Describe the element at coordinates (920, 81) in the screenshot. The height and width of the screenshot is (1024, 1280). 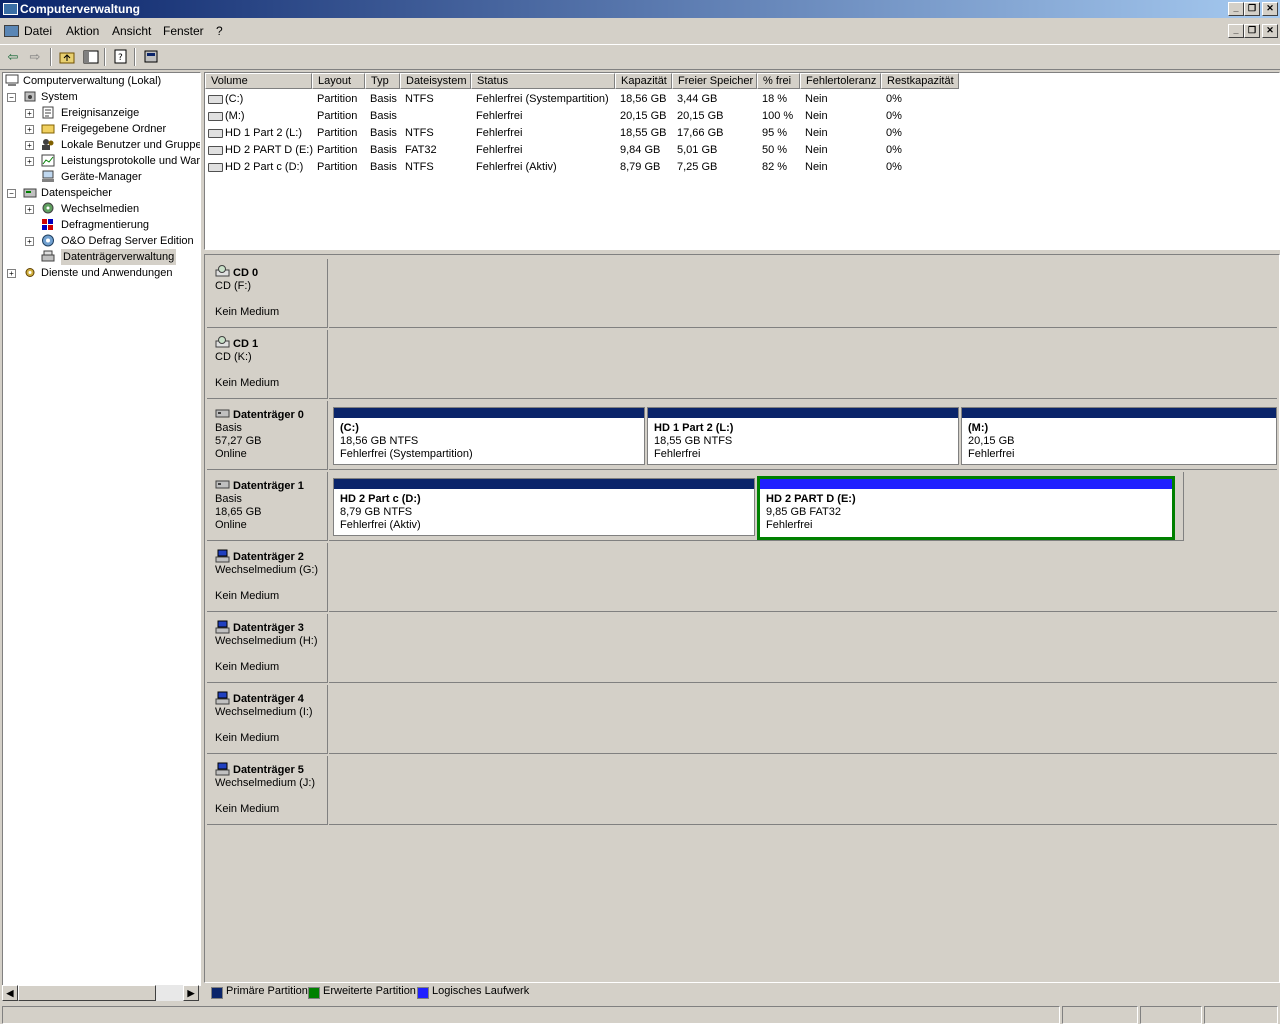
I see `column-header-overhead: Restkapazität` at that location.